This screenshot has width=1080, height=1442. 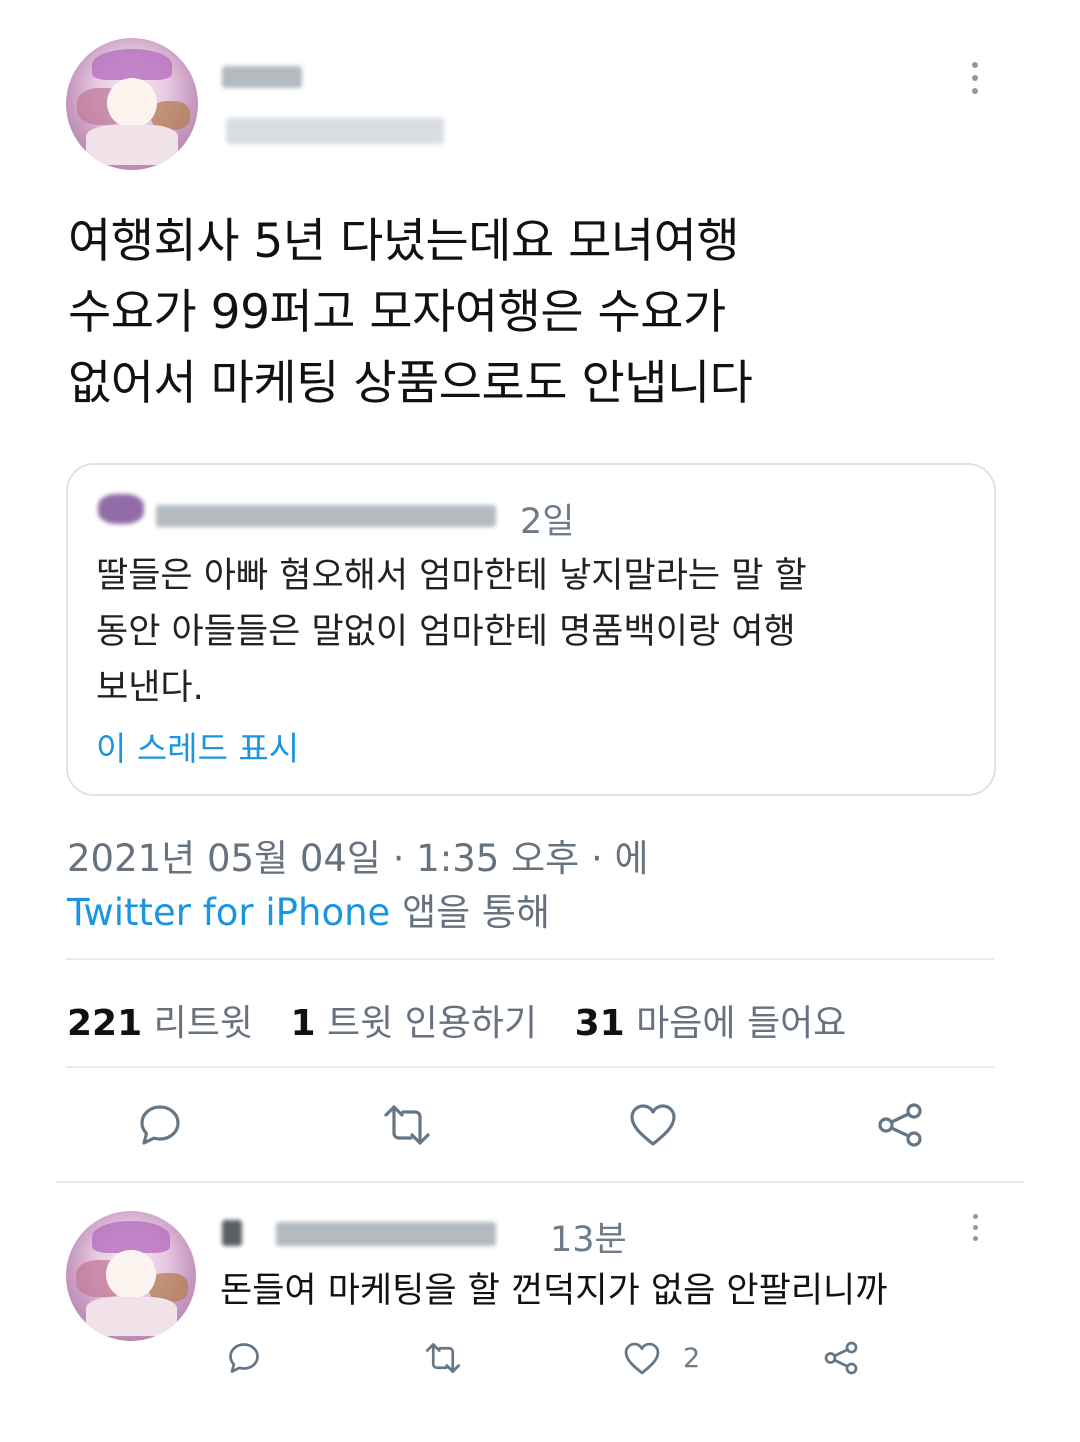 What do you see at coordinates (446, 632) in the screenshot?
I see `quoted-text-line: 동안 아들들은 말없이 엄마한테 명품백이랑 여행` at bounding box center [446, 632].